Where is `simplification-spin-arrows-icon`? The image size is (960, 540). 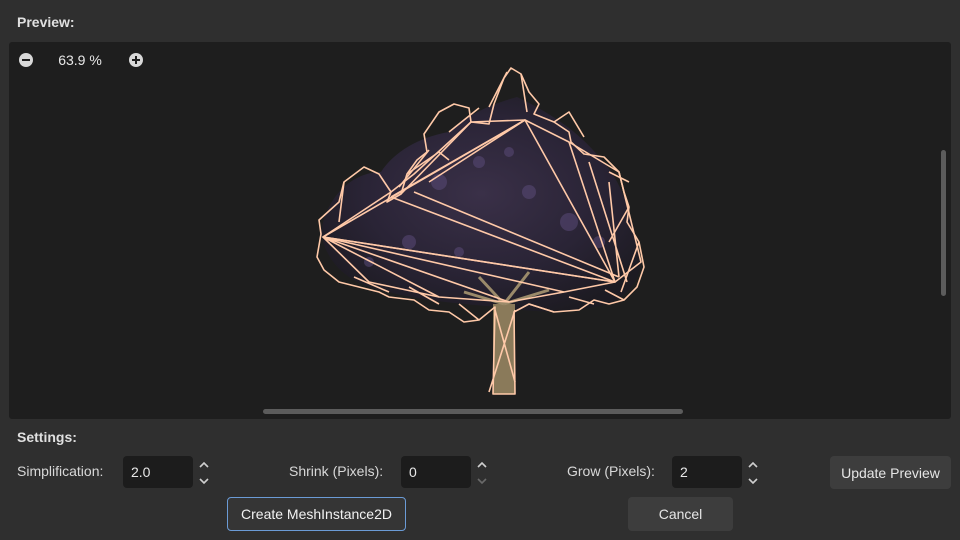
simplification-spin-arrows-icon is located at coordinates (204, 473).